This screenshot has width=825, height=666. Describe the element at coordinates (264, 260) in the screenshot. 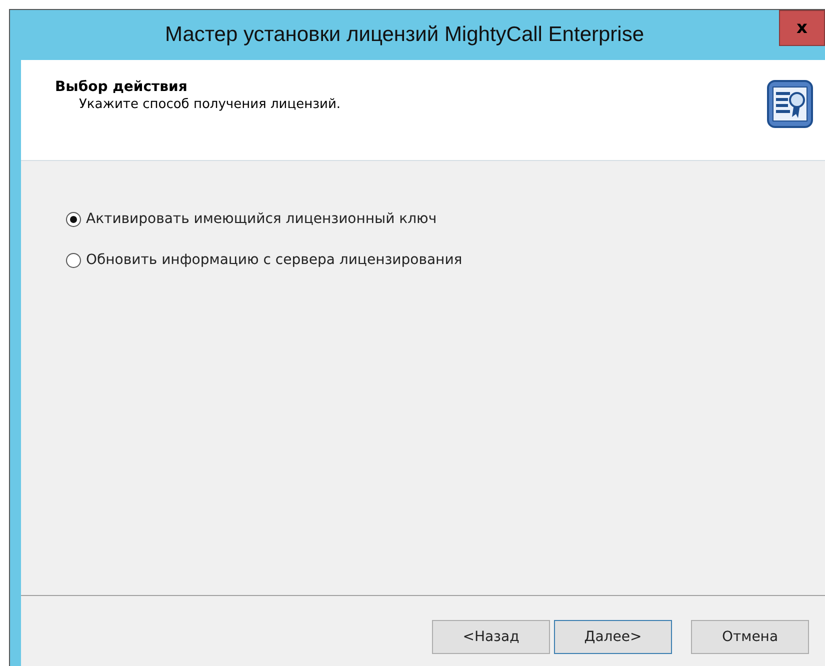

I see `radio-option: Обновить информацию с сервера лицензирования` at that location.